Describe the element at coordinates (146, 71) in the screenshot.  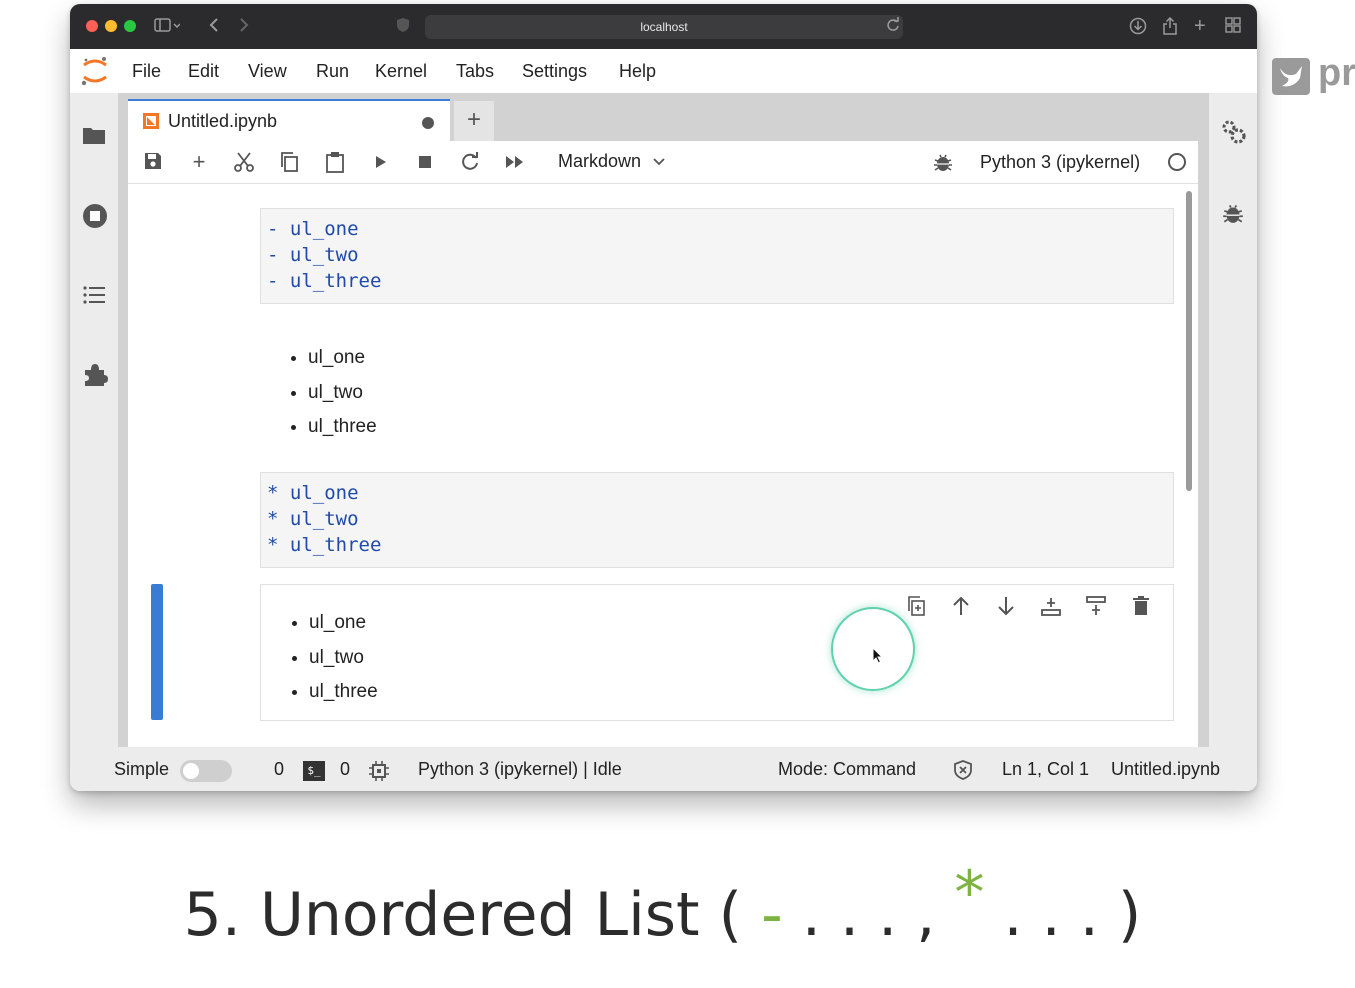
I see `menu-file: File` at that location.